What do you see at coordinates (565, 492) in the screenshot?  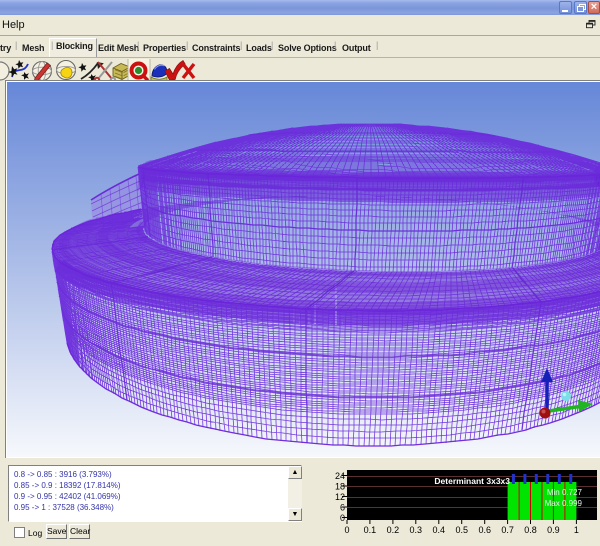 I see `svg-text: Min 0.727` at bounding box center [565, 492].